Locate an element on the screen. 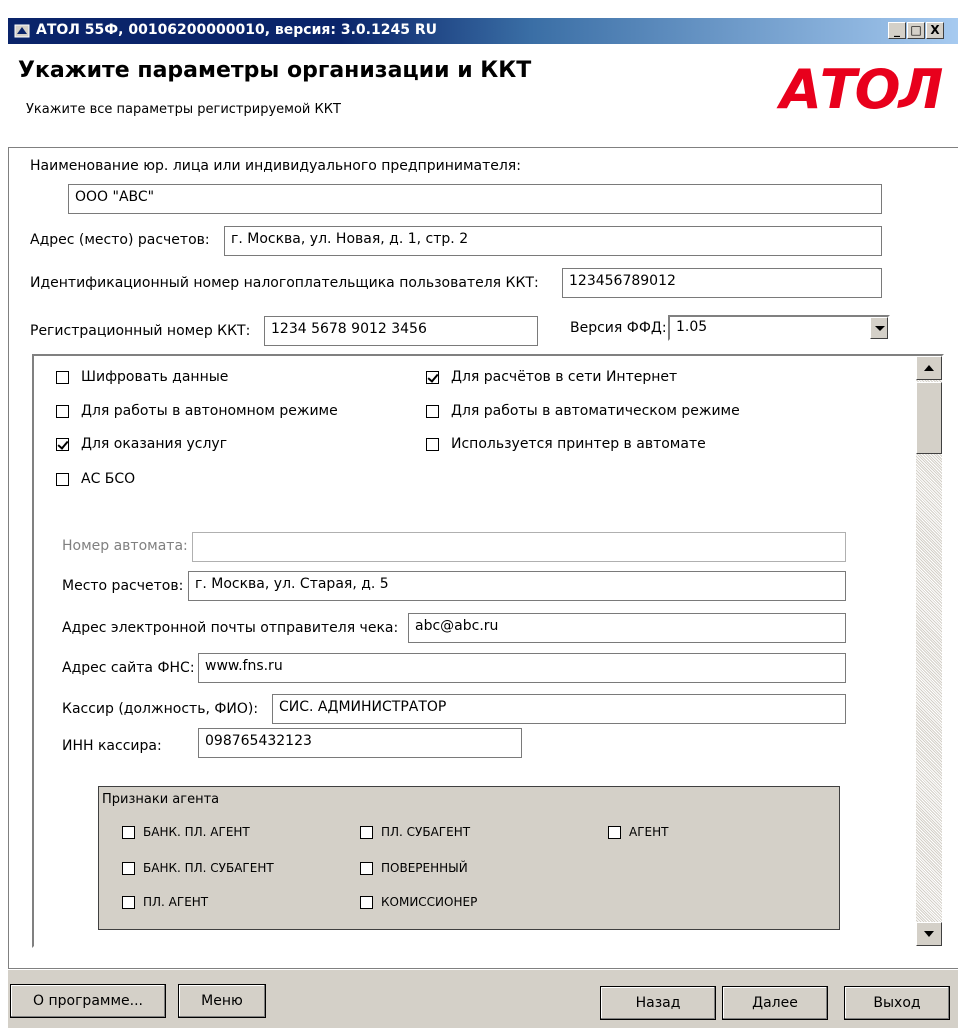  checkbox-label: КОМИССИОНЕР is located at coordinates (429, 902).